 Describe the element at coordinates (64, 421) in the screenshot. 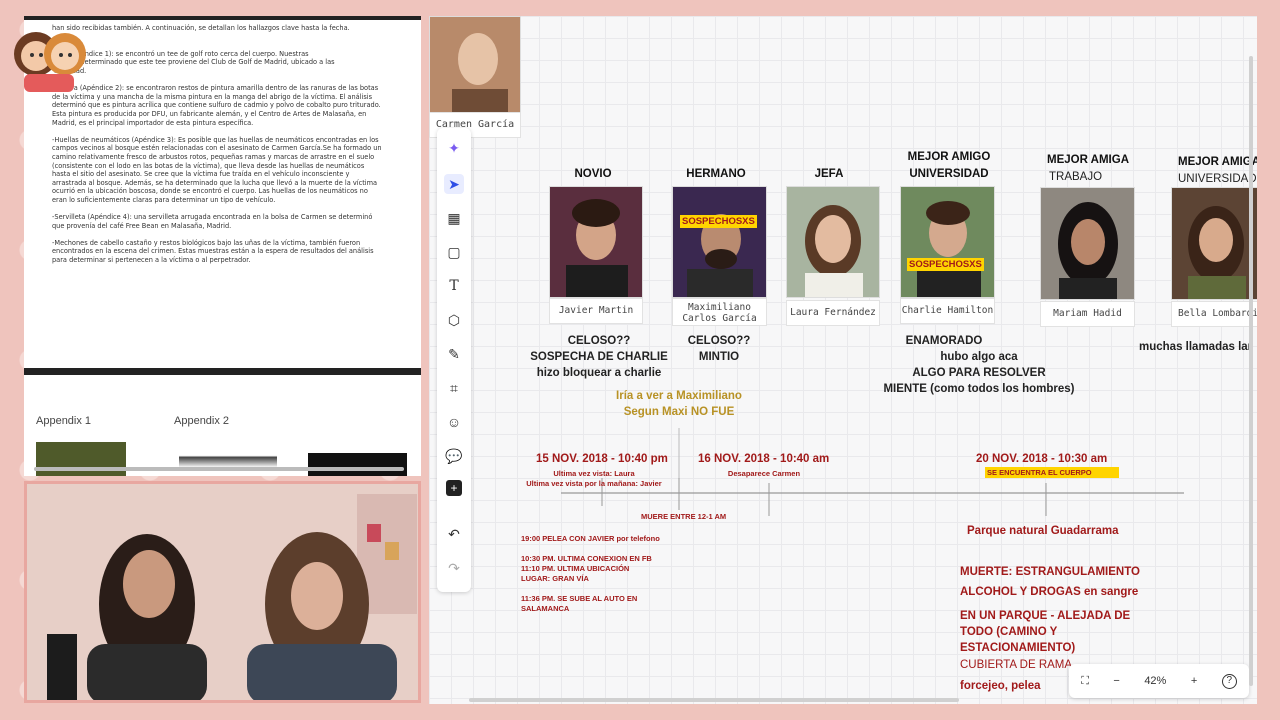

I see `appendix-1-label: Appendix 1` at that location.